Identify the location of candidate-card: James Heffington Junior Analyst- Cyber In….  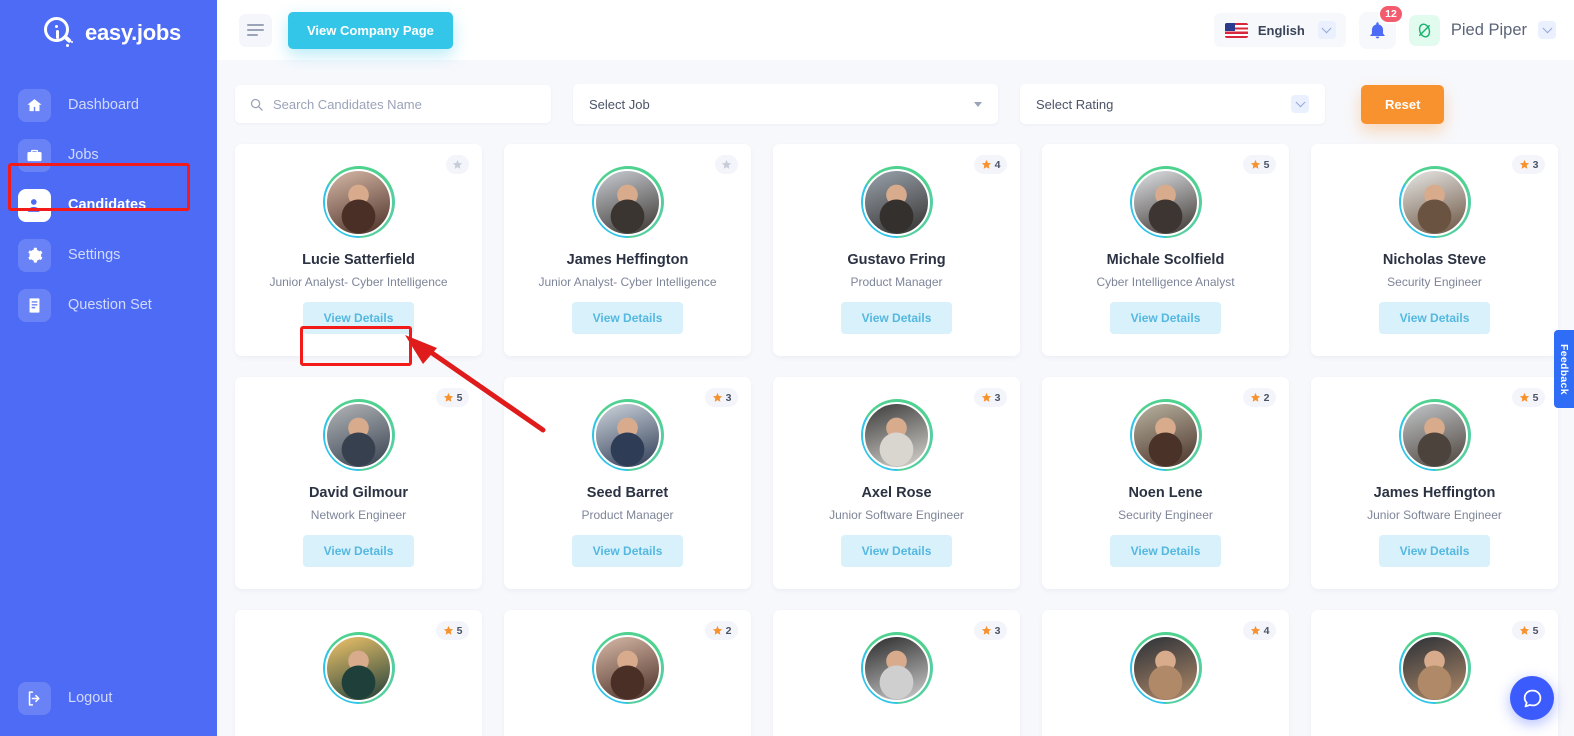
(627, 250).